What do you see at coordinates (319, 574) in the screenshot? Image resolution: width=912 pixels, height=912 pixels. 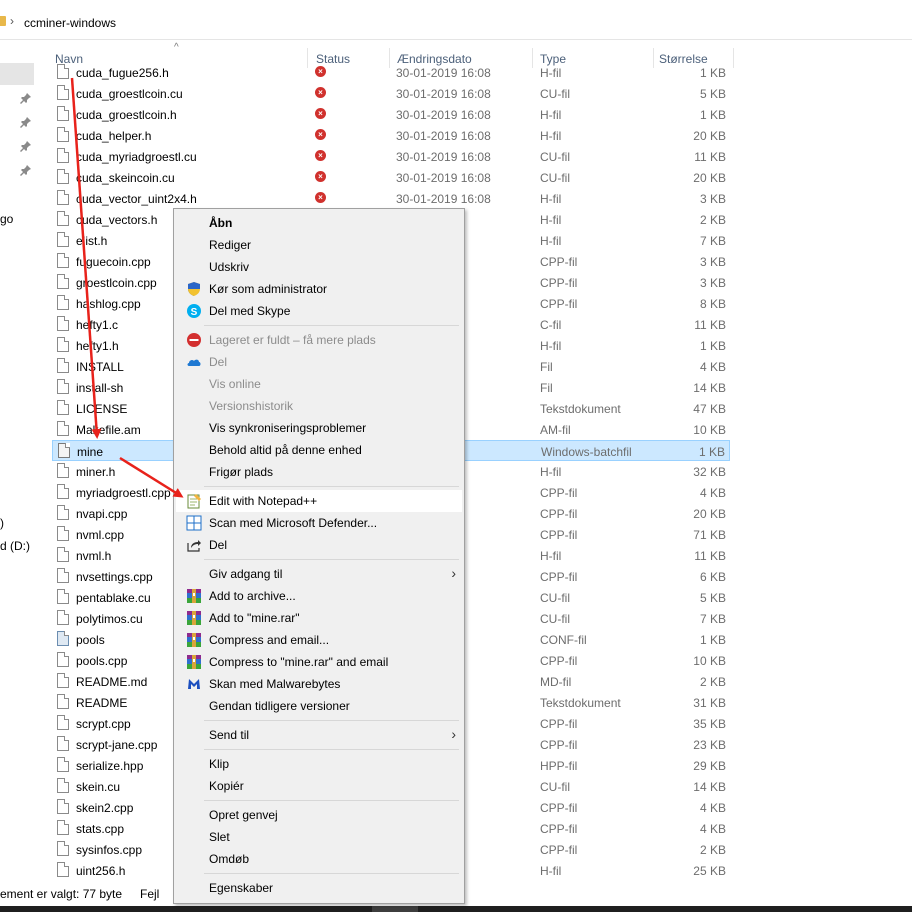 I see `menu-item-giv-adgang-til: Giv adgang til ›` at bounding box center [319, 574].